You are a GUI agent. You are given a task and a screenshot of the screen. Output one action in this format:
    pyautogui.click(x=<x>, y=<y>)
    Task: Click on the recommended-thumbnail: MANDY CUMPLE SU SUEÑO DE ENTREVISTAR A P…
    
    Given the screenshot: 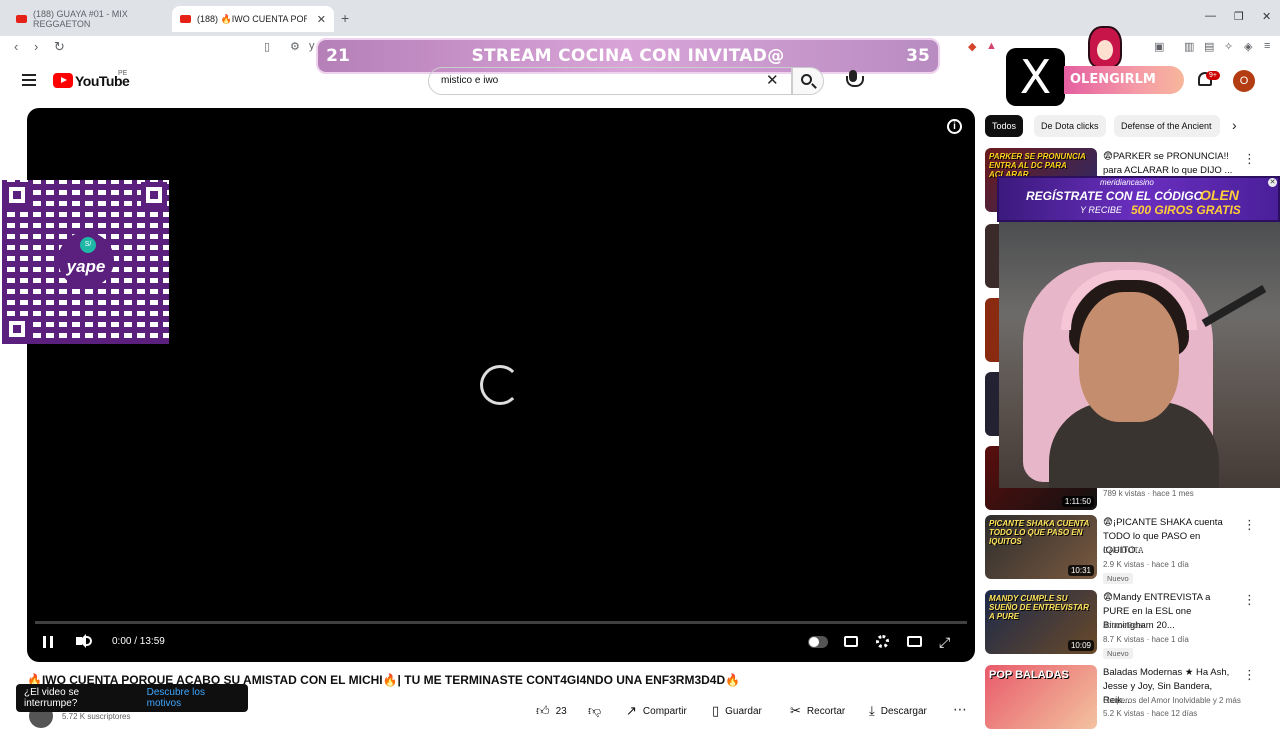 What is the action you would take?
    pyautogui.click(x=1041, y=622)
    